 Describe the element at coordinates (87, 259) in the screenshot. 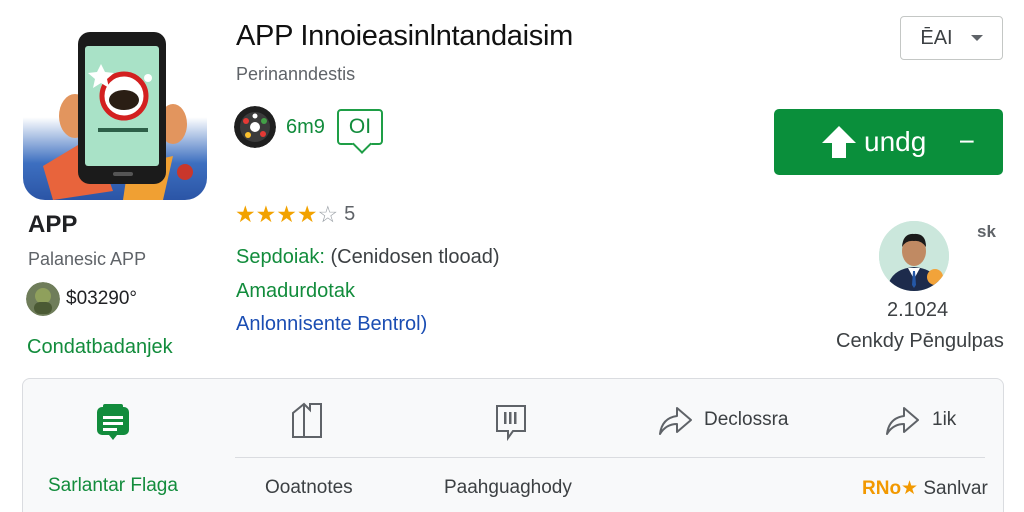

I see `app-category: Palanesic APP` at that location.